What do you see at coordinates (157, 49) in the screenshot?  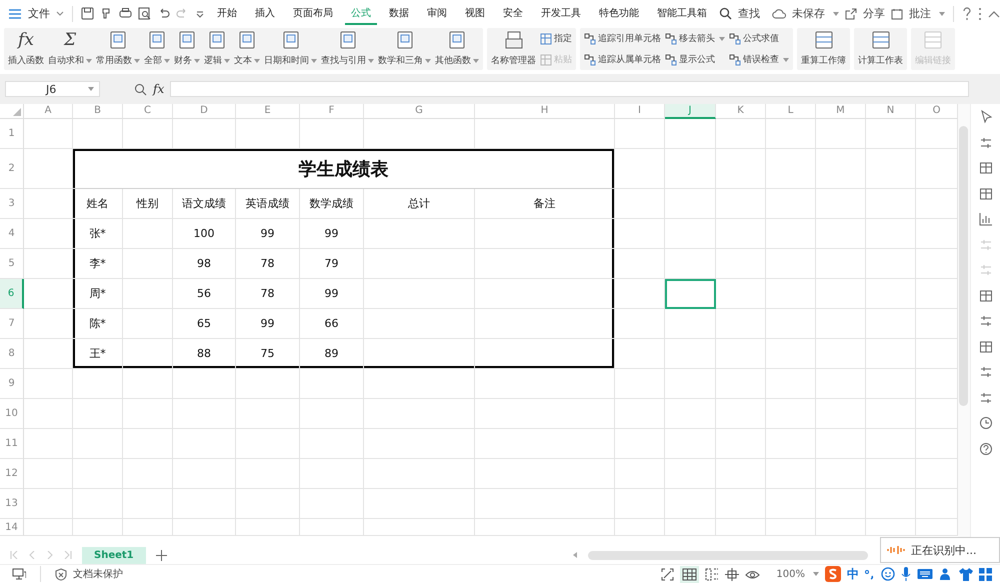 I see `ribbon-button: 全部` at bounding box center [157, 49].